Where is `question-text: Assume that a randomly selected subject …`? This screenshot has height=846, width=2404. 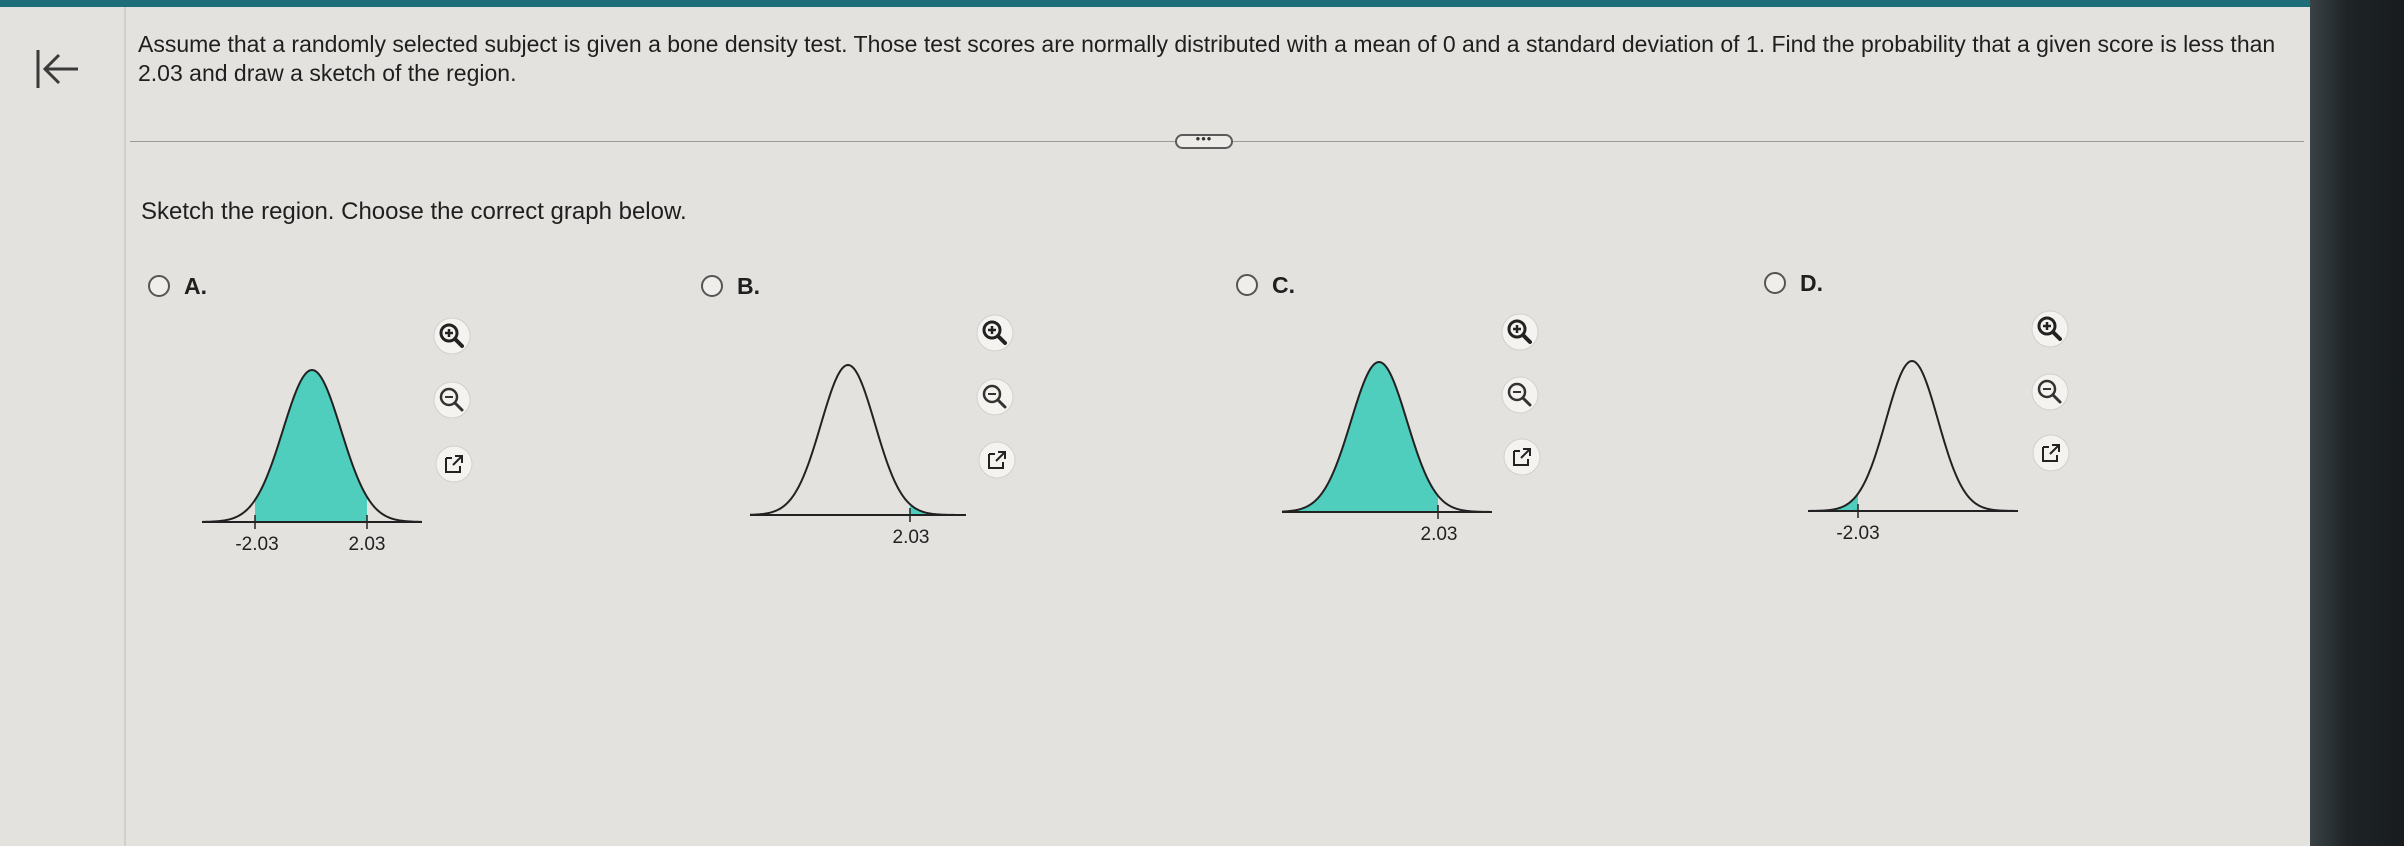
question-text: Assume that a randomly selected subject … is located at coordinates (1207, 58).